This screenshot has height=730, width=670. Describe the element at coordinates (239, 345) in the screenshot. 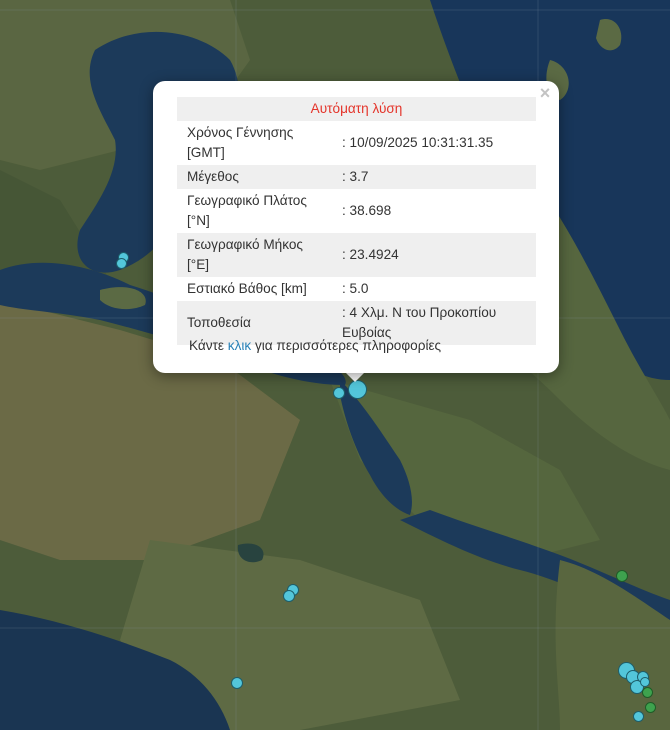

I see `more-info-link: κλικ` at that location.